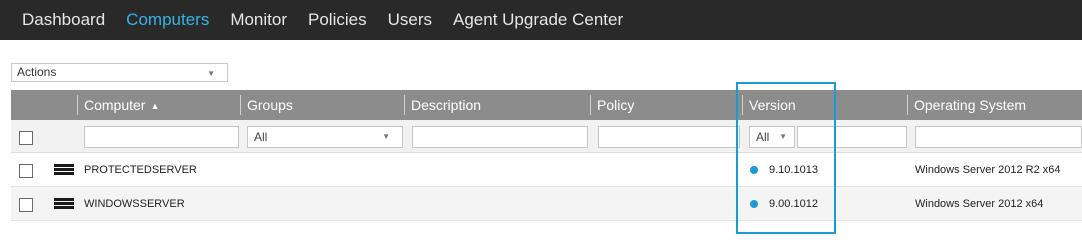 Image resolution: width=1082 pixels, height=240 pixels. What do you see at coordinates (793, 170) in the screenshot?
I see `agent-version: 9.10.1013` at bounding box center [793, 170].